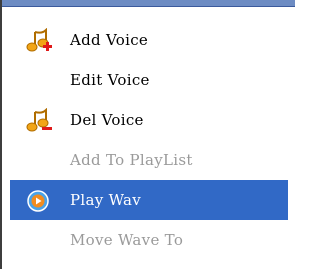 The image size is (320, 269). I want to click on menu-item-label: Add Voice, so click(109, 40).